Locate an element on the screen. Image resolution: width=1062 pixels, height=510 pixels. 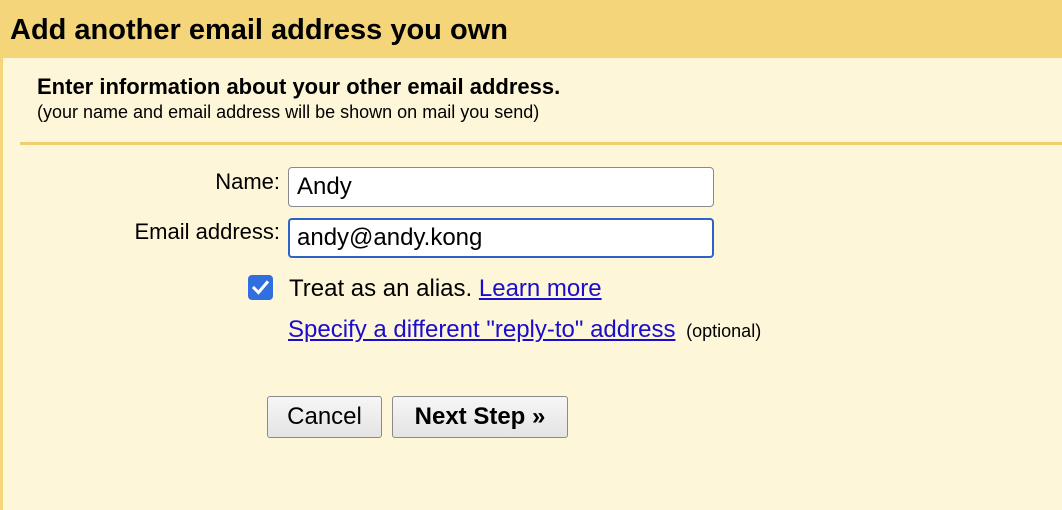
section-divider is located at coordinates (541, 143).